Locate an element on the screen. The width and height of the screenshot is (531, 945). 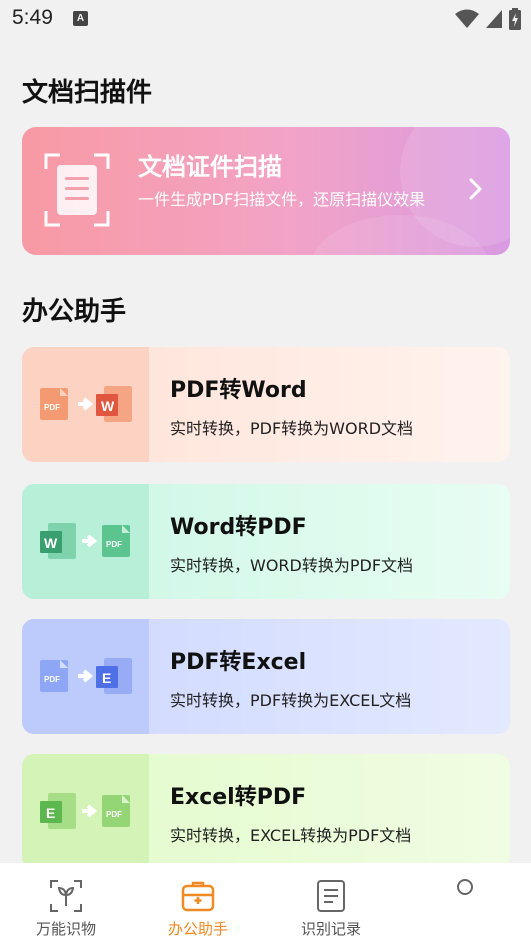
nav-item-office-assistant: 办公助手 is located at coordinates (198, 904).